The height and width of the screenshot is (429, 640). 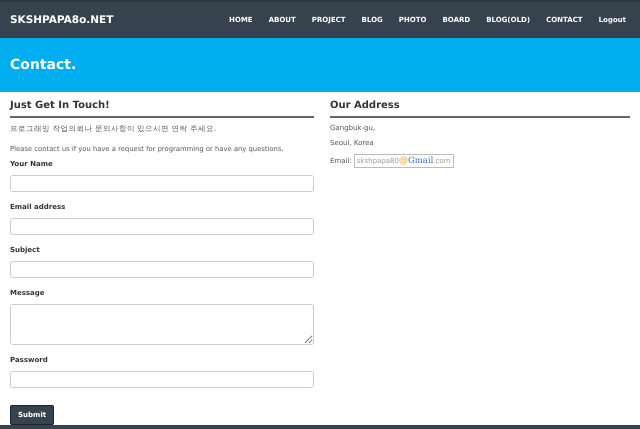 I want to click on site-logo: SKSHPAPA8o.NET, so click(x=62, y=20).